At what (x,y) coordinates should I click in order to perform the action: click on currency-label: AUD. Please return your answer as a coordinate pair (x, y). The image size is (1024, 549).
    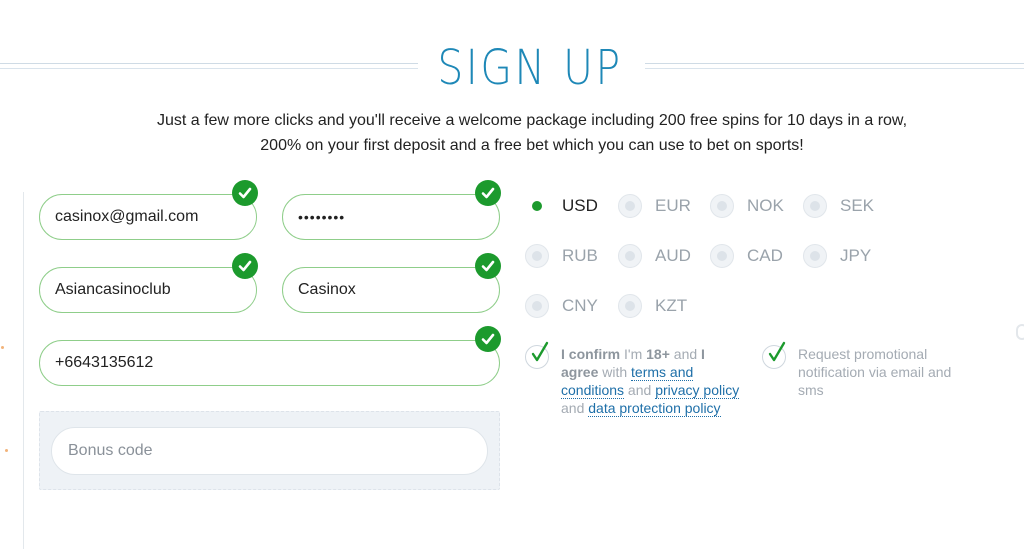
    Looking at the image, I should click on (673, 255).